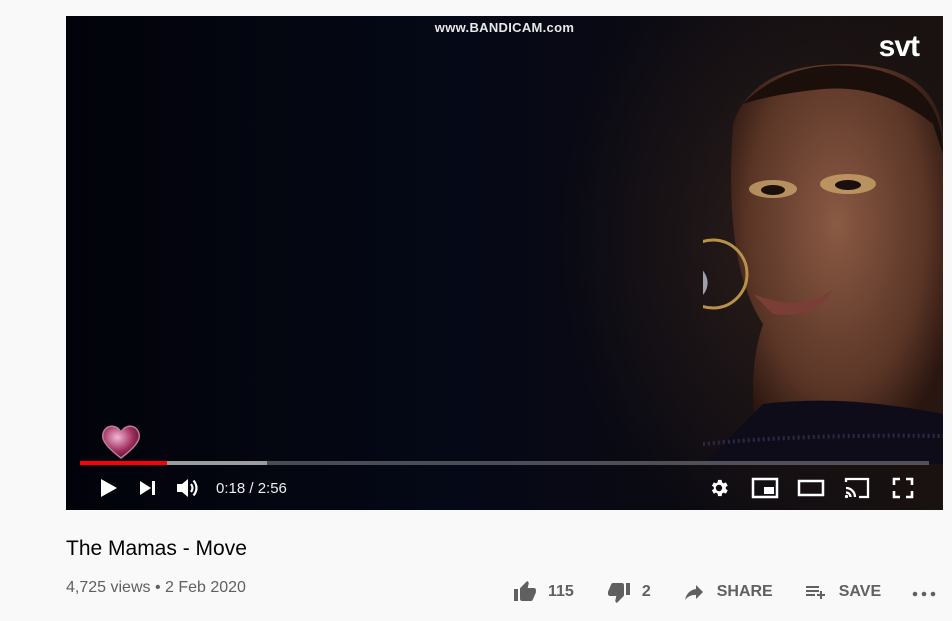 This screenshot has height=621, width=952. What do you see at coordinates (860, 591) in the screenshot?
I see `save-label: SAVE` at bounding box center [860, 591].